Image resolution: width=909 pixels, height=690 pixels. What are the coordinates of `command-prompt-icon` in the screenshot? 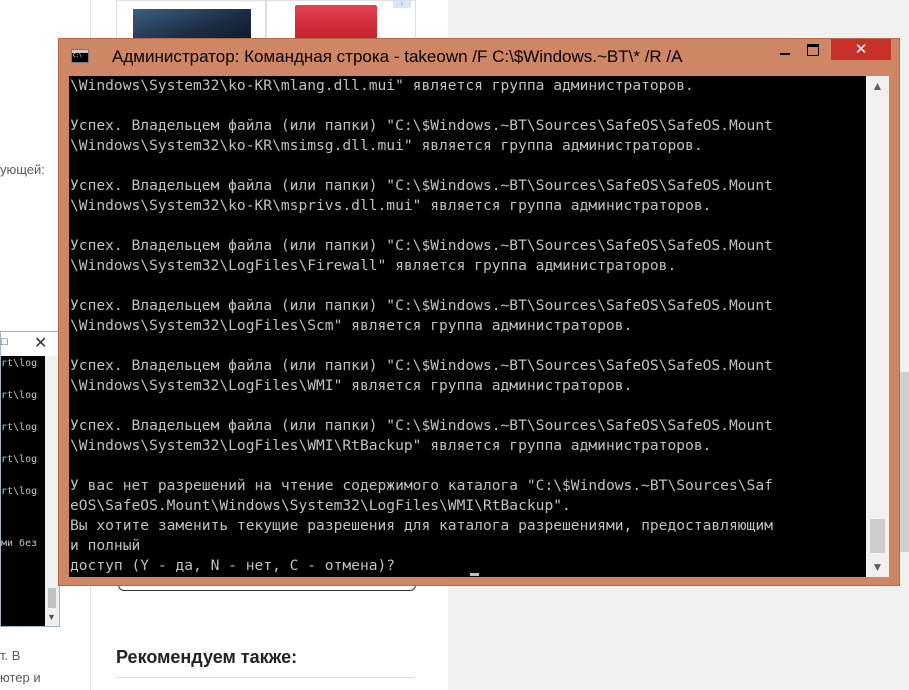 It's located at (80, 56).